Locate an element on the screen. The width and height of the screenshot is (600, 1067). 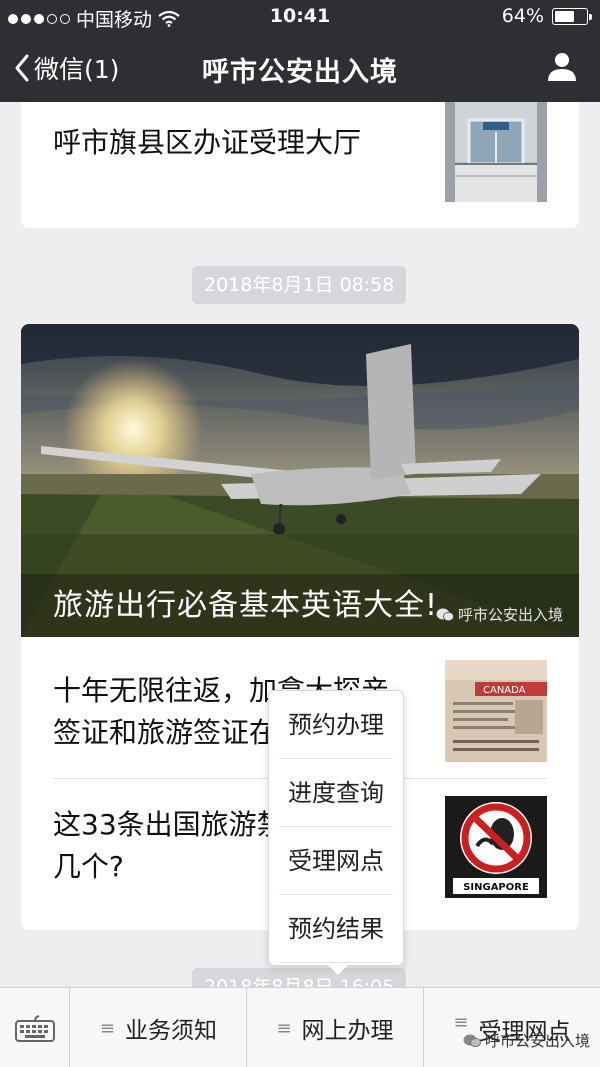
battery-icon is located at coordinates (572, 16).